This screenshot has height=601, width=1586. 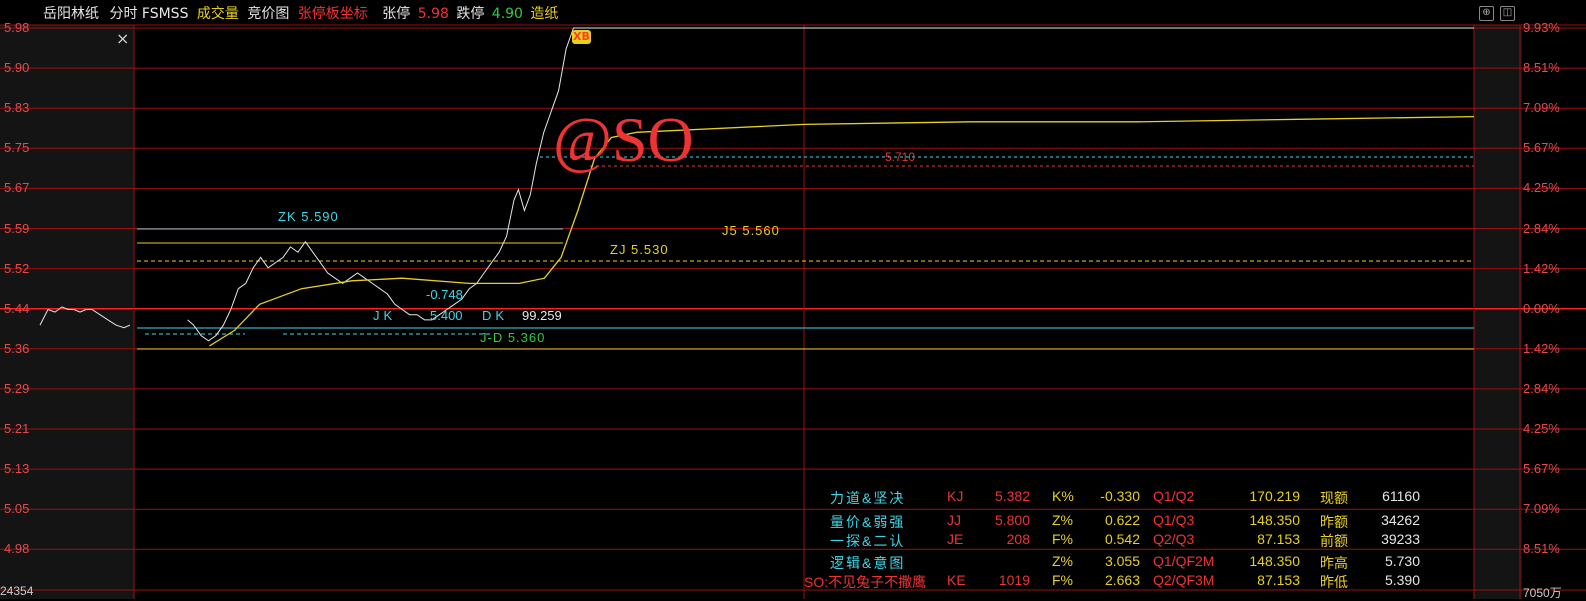 I want to click on stats-cell-v1: 5.382, so click(x=1012, y=496).